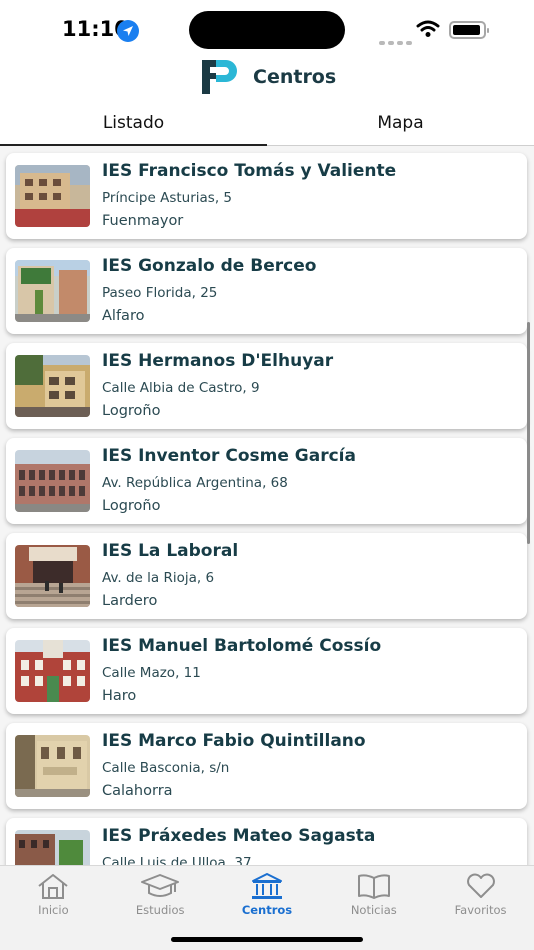 Image resolution: width=534 pixels, height=950 pixels. I want to click on center-address: Príncipe Asturias, 5, so click(167, 198).